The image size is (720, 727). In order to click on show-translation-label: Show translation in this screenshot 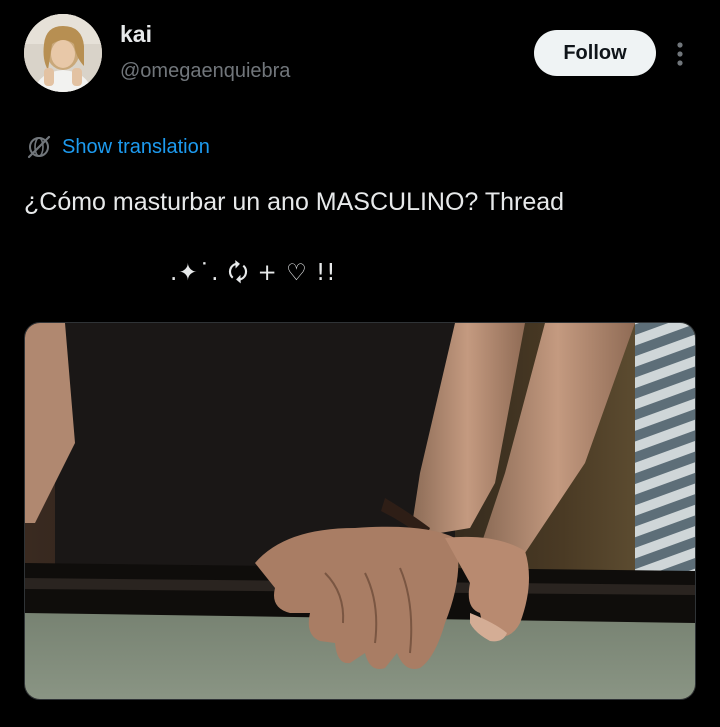, I will do `click(136, 146)`.